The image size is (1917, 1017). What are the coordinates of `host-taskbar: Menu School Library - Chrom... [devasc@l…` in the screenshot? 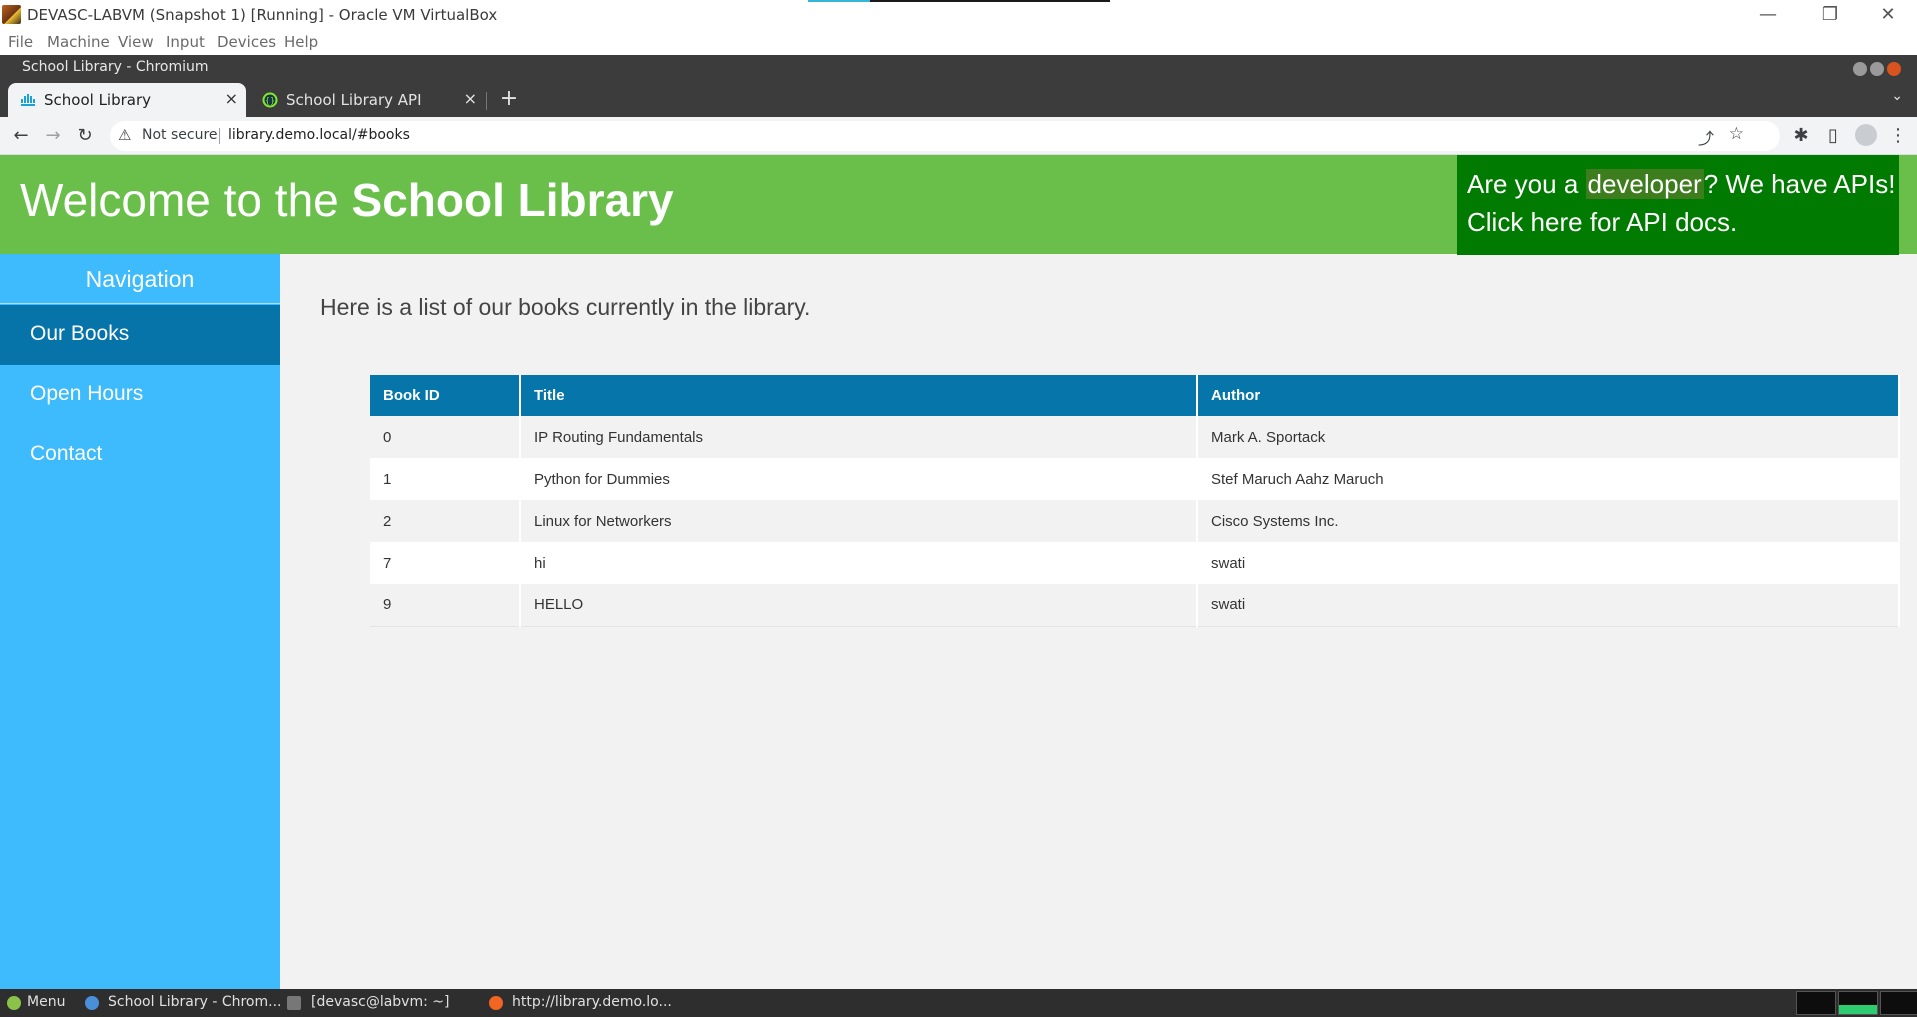 It's located at (958, 1003).